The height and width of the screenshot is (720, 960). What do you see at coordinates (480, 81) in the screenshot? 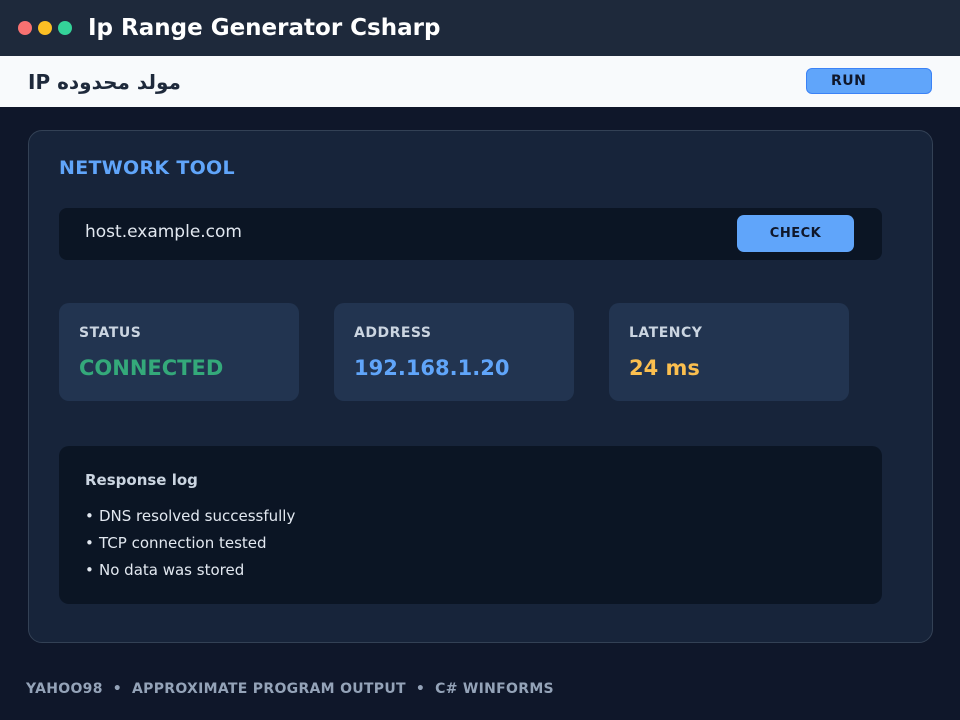
I see `header-bar: مولد محدوده IP RUN` at bounding box center [480, 81].